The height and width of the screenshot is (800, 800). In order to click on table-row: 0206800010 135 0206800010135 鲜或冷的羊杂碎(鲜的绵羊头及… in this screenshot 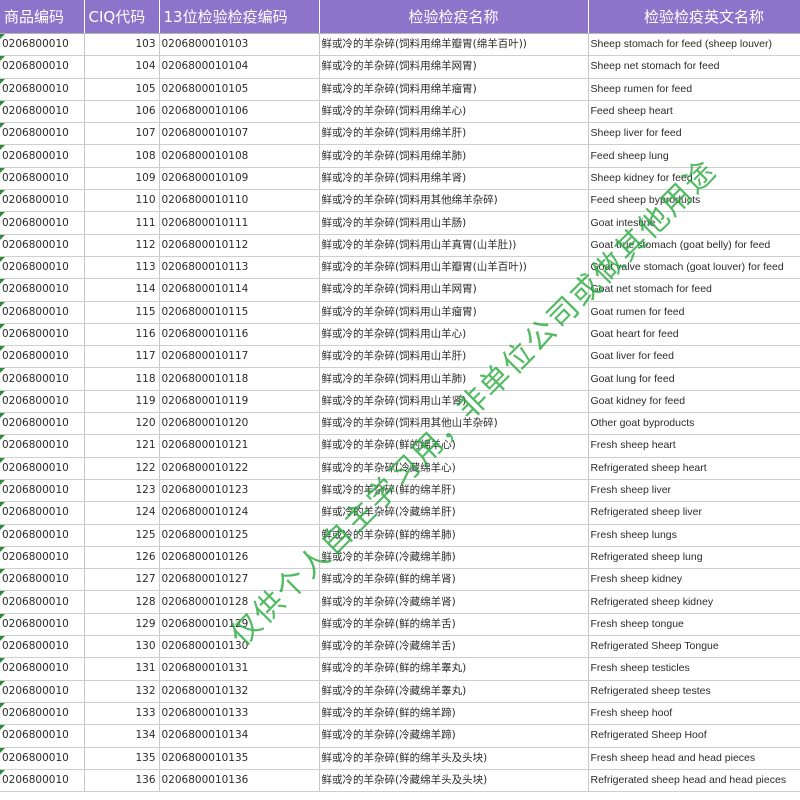, I will do `click(400, 758)`.